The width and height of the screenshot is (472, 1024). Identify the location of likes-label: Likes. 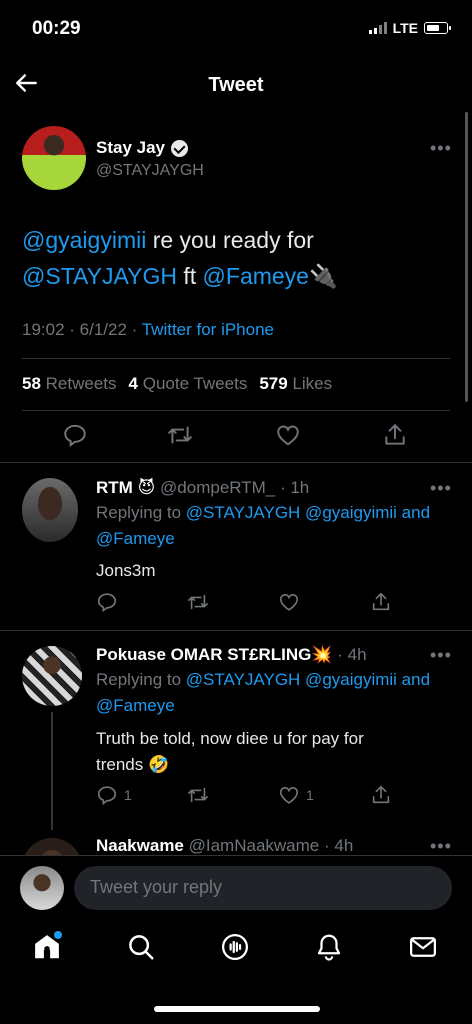
(312, 383).